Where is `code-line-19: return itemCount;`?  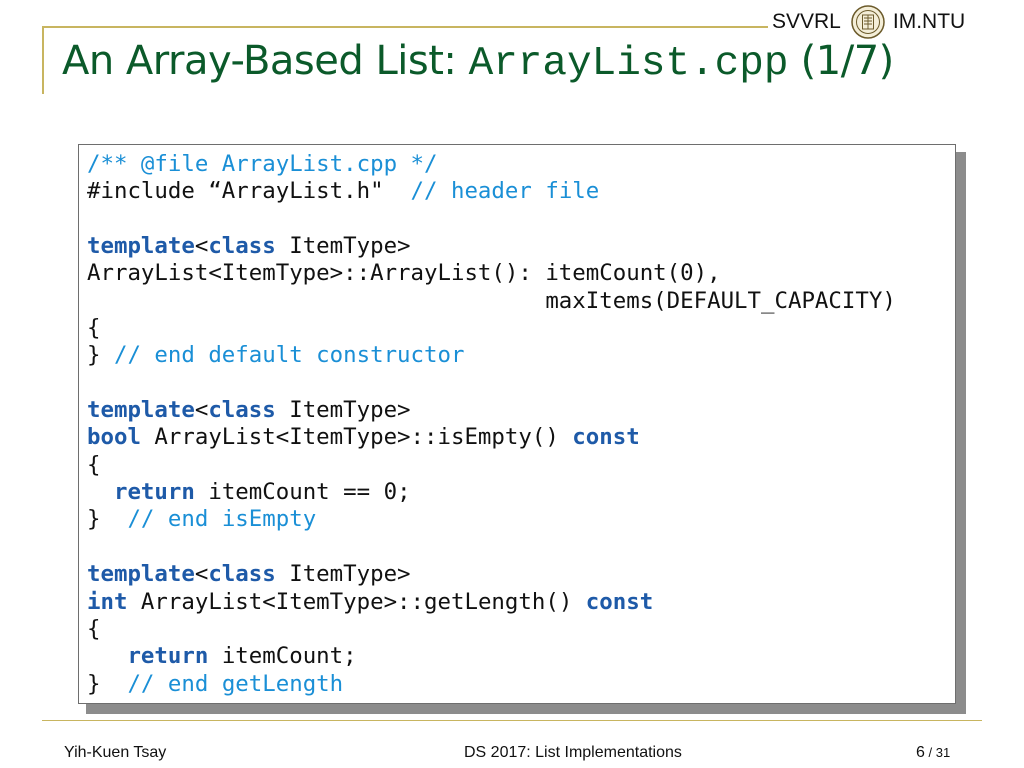 code-line-19: return itemCount; is located at coordinates (242, 656).